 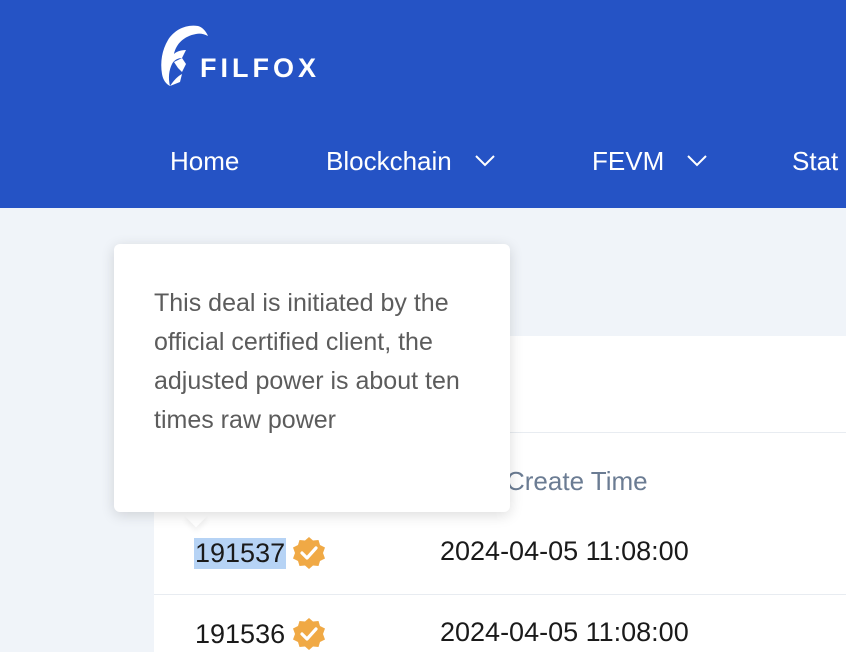 I want to click on nav-item-blockchain: Blockchain, so click(x=411, y=161).